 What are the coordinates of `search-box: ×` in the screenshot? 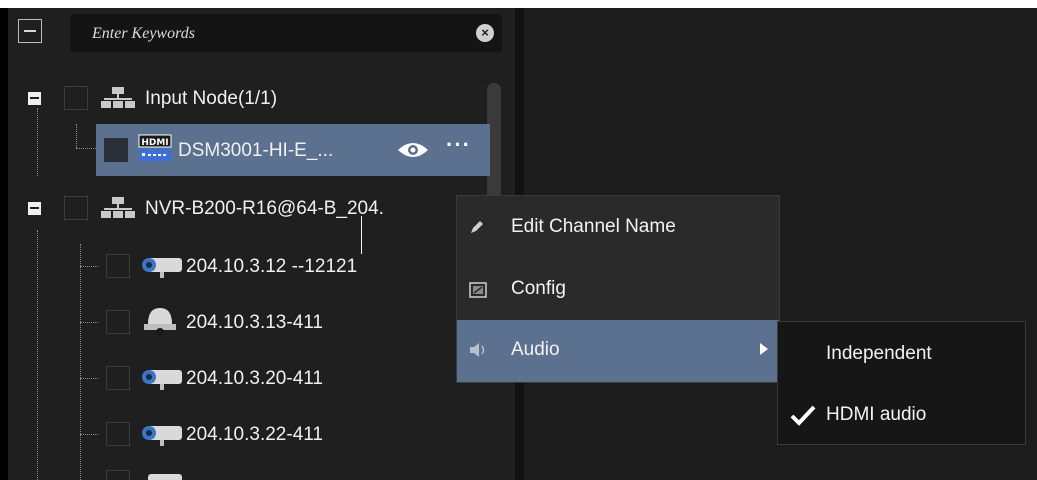 It's located at (286, 34).